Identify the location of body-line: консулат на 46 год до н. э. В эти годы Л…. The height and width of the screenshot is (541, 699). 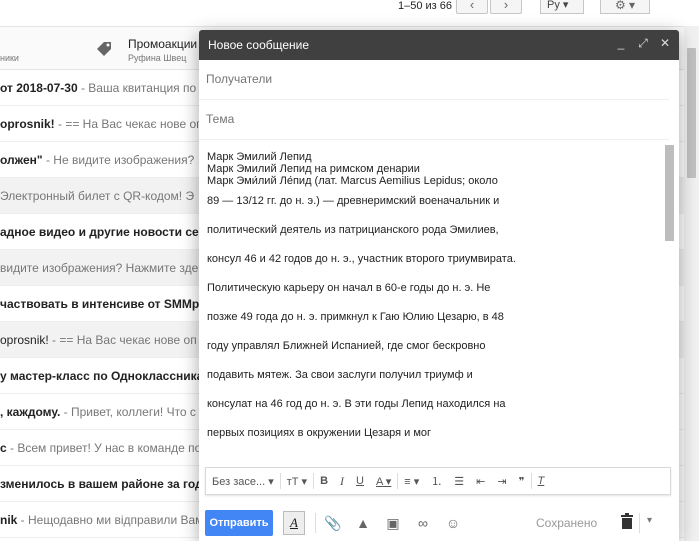
(356, 404).